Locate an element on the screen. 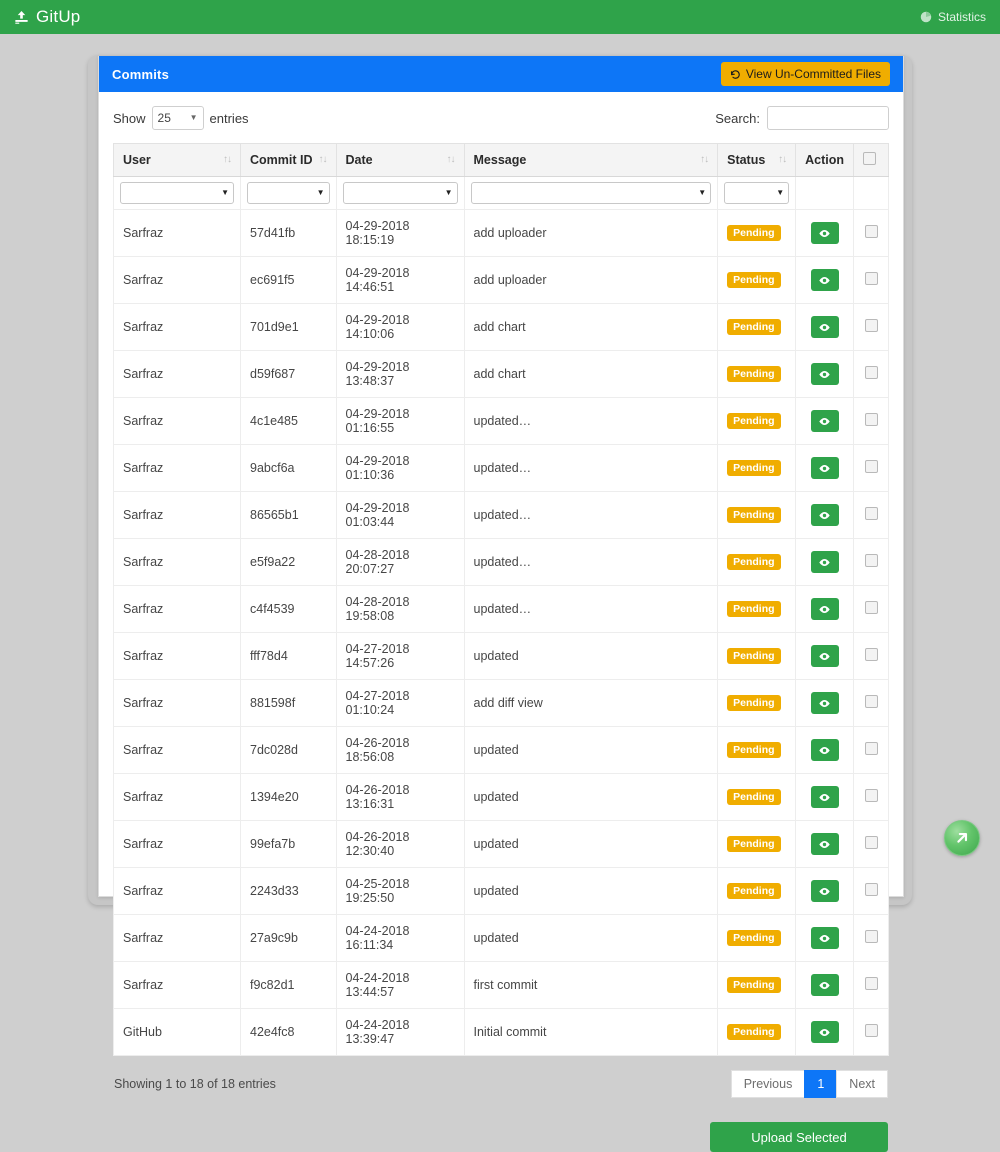 The image size is (1000, 1152). statistics-link: Statistics is located at coordinates (953, 17).